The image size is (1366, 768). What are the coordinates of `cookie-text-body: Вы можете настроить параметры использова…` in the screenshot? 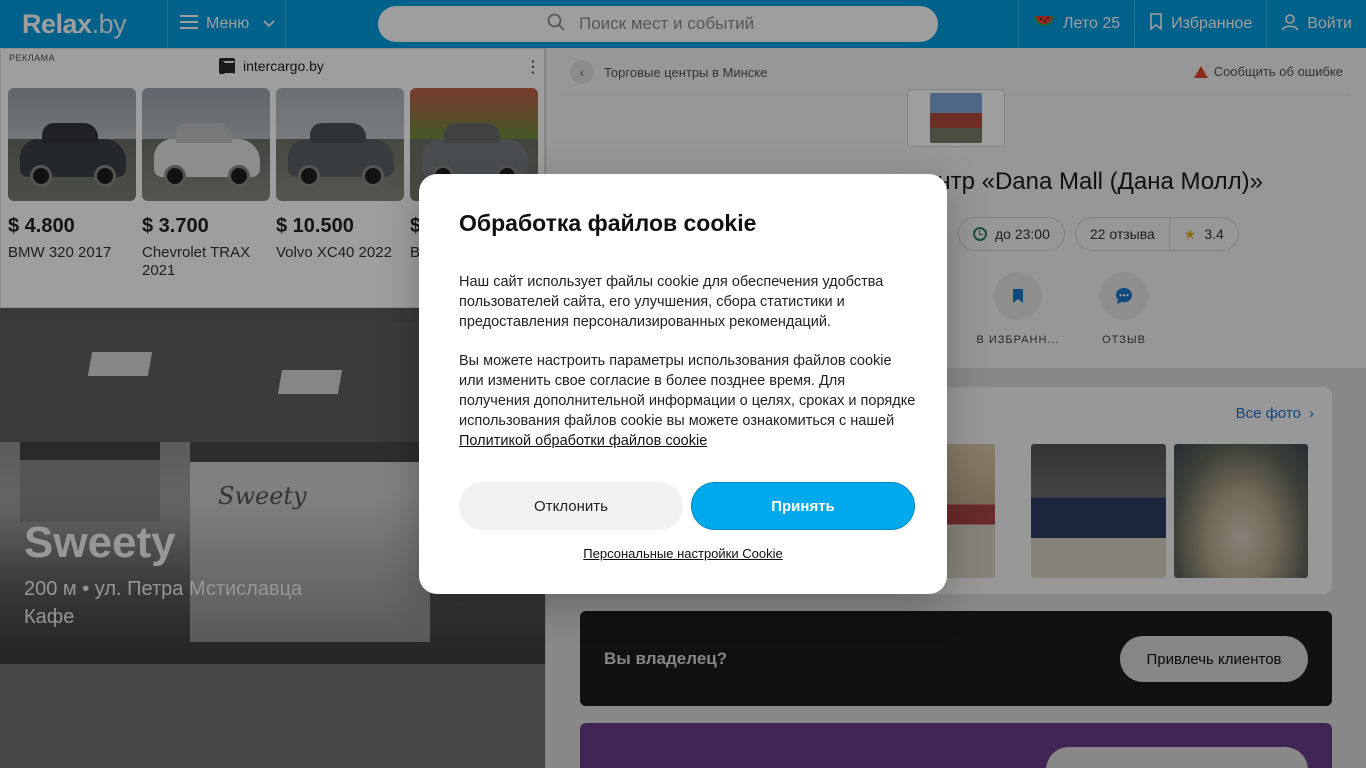 It's located at (687, 391).